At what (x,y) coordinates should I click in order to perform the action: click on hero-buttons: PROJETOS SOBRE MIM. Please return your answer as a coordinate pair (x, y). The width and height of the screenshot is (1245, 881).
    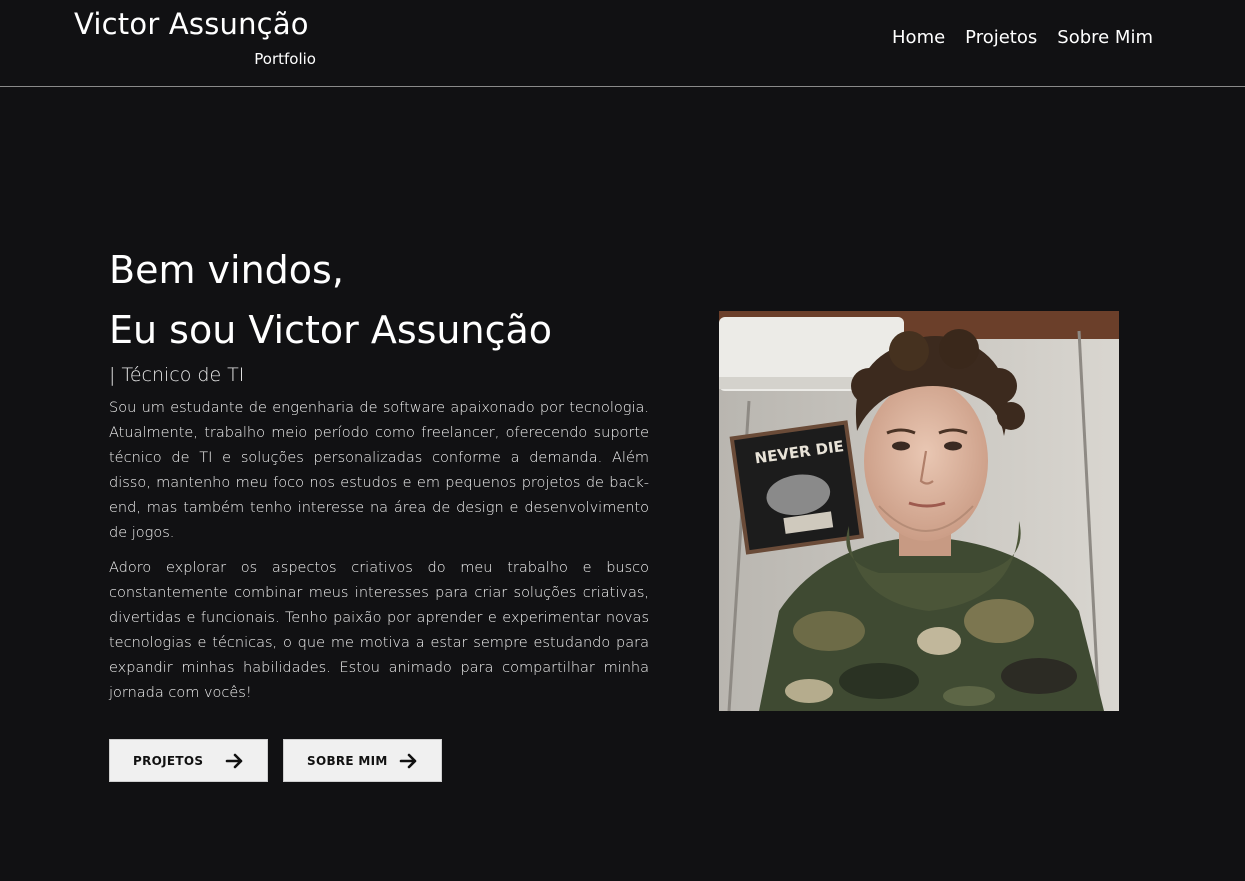
    Looking at the image, I should click on (275, 760).